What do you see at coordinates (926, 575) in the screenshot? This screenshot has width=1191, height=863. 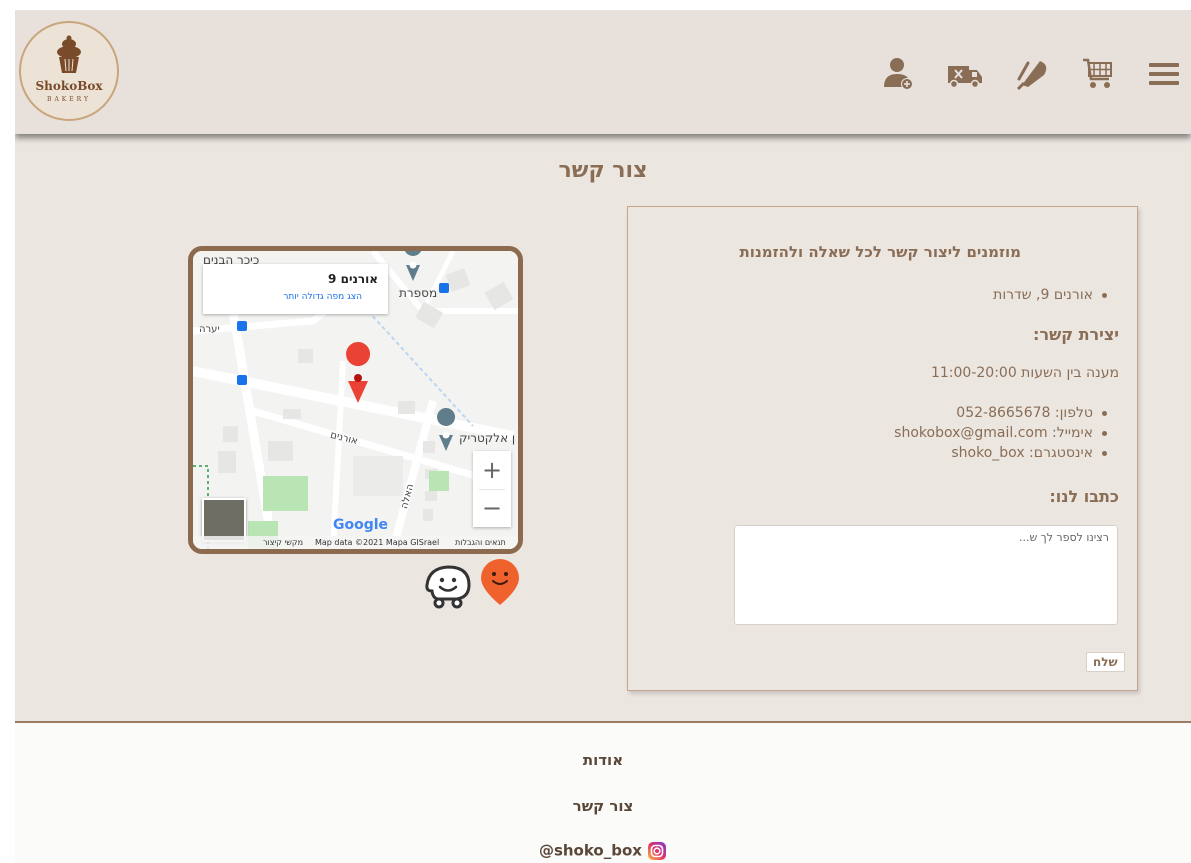 I see `message-input` at bounding box center [926, 575].